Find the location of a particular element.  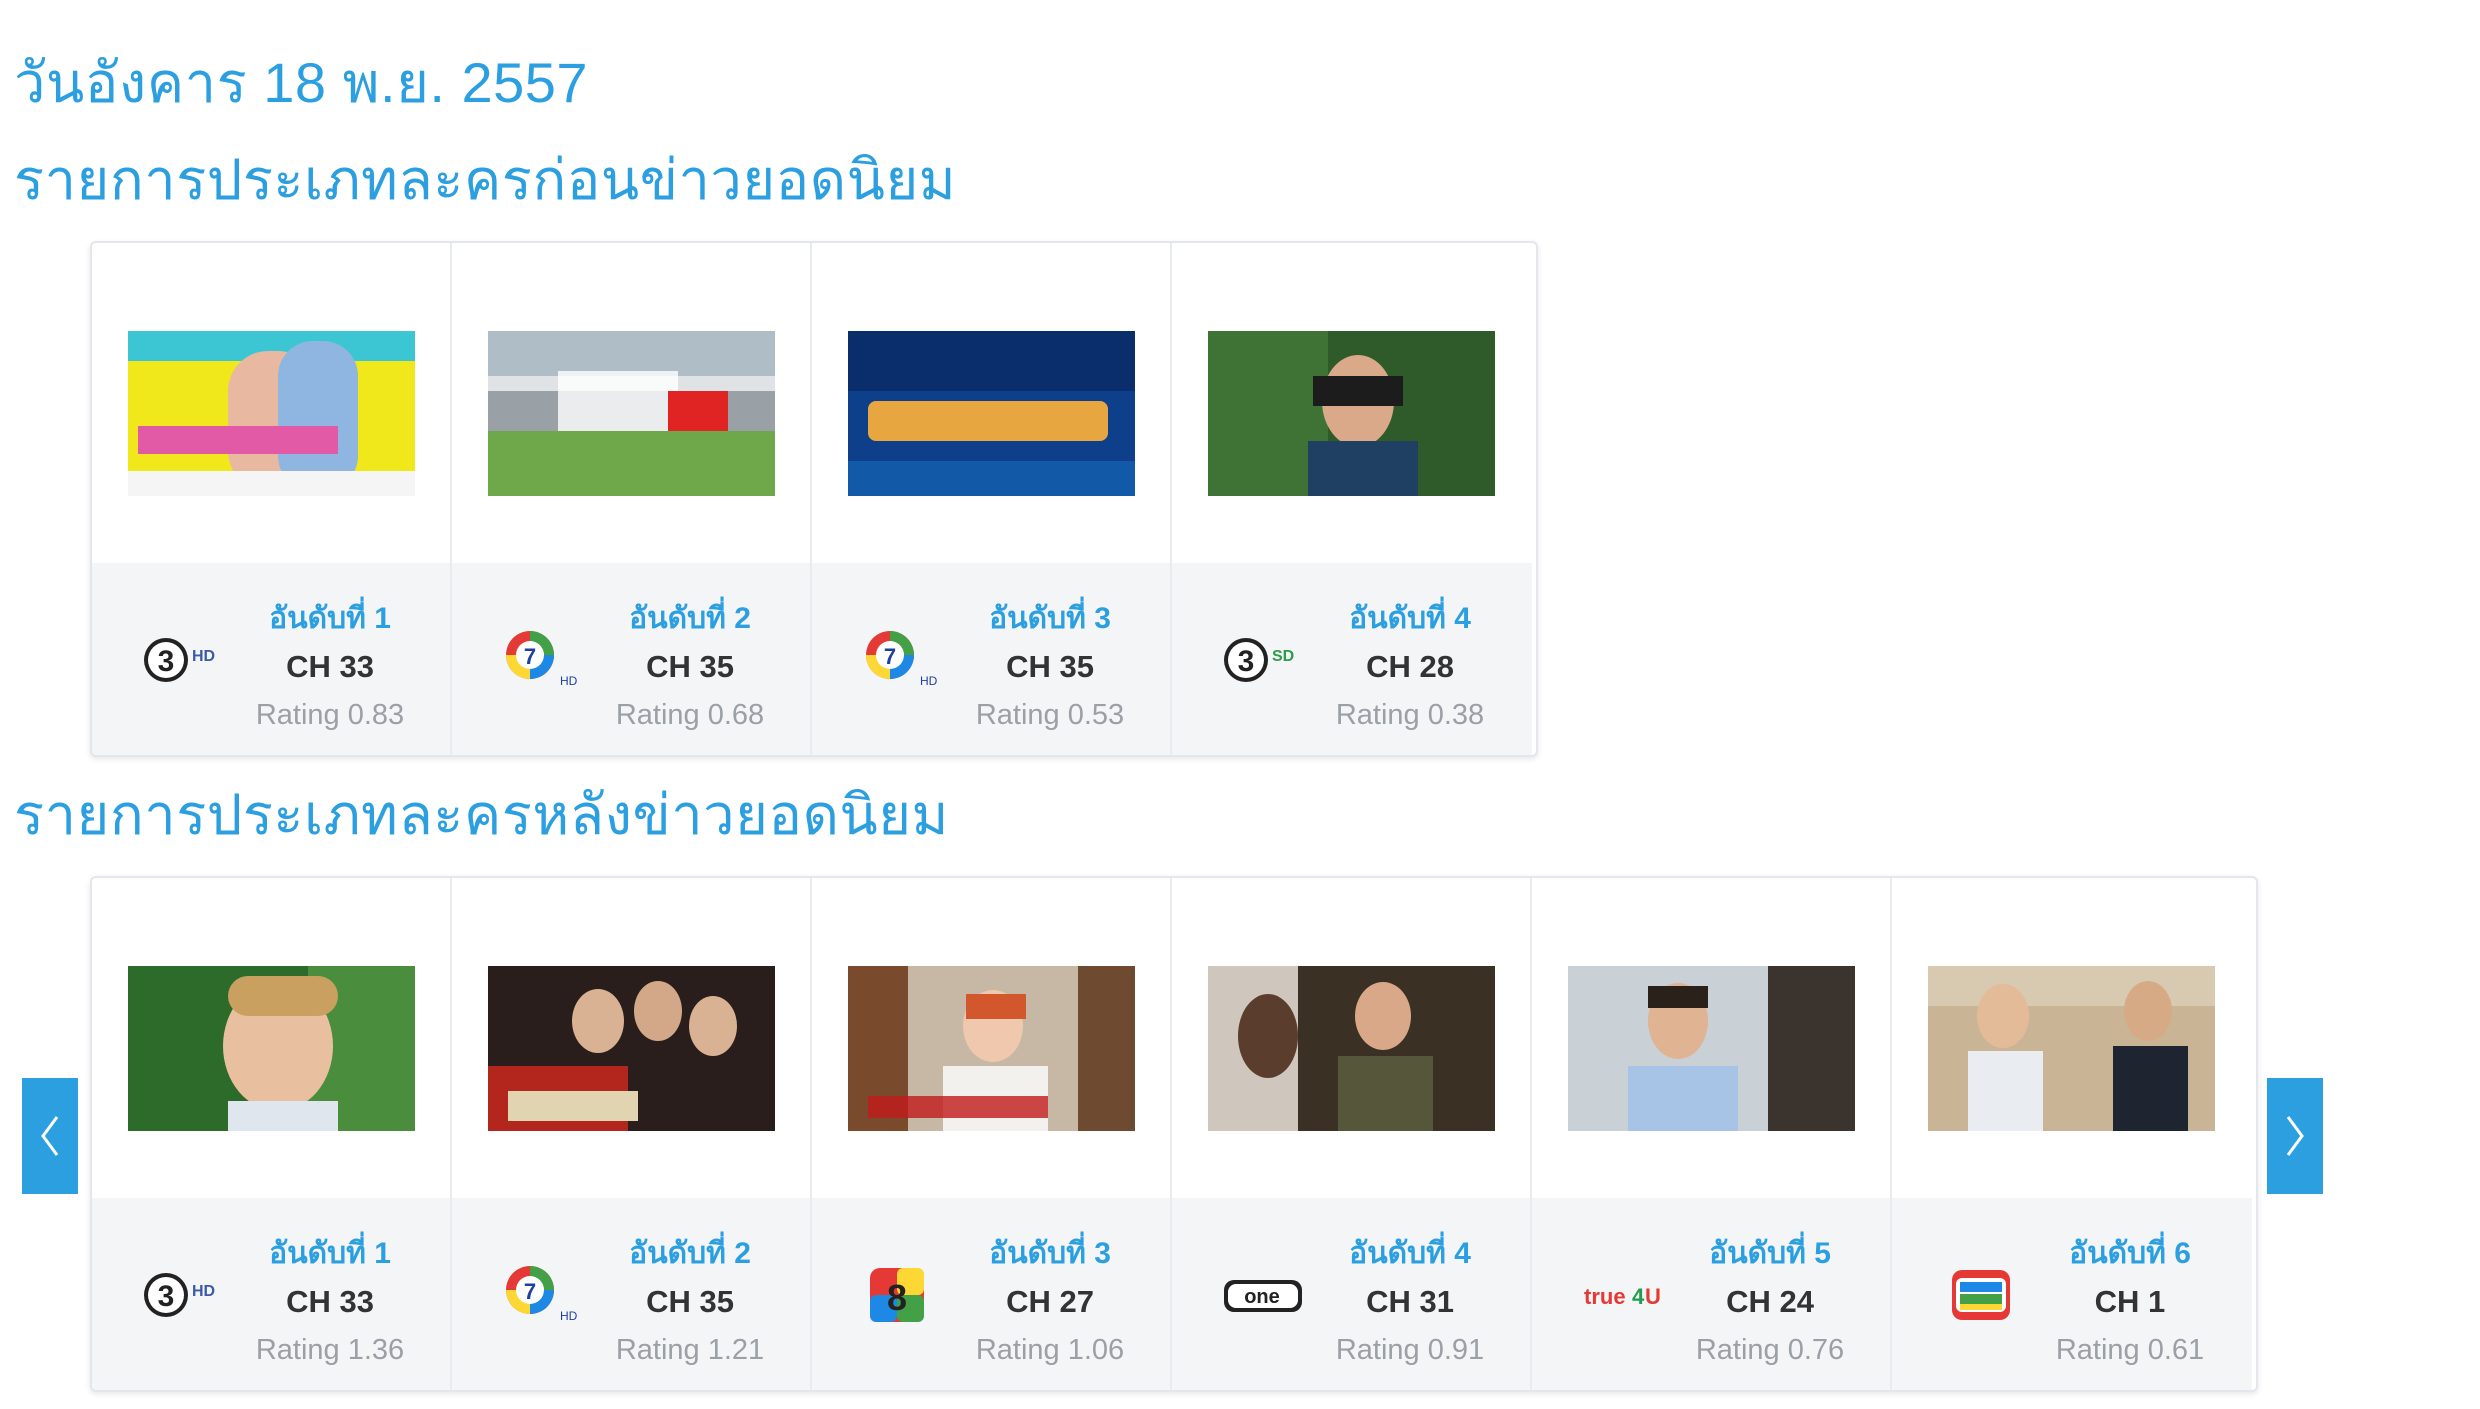

section-title-after-news: รายการประเภทละครหลังข่าวยอดนิยม is located at coordinates (481, 814).